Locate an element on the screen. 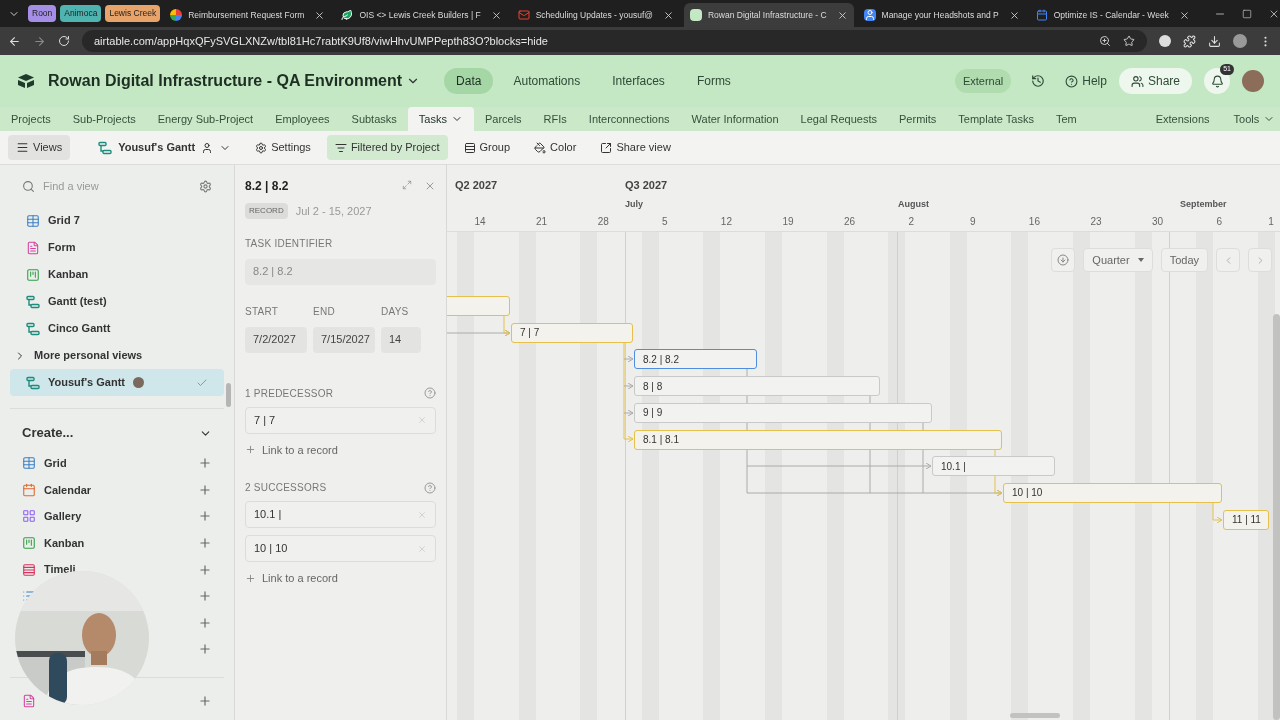 Image resolution: width=1280 pixels, height=720 pixels. browser-tab: Optimize IS - Calendar - Week is located at coordinates (1112, 15).